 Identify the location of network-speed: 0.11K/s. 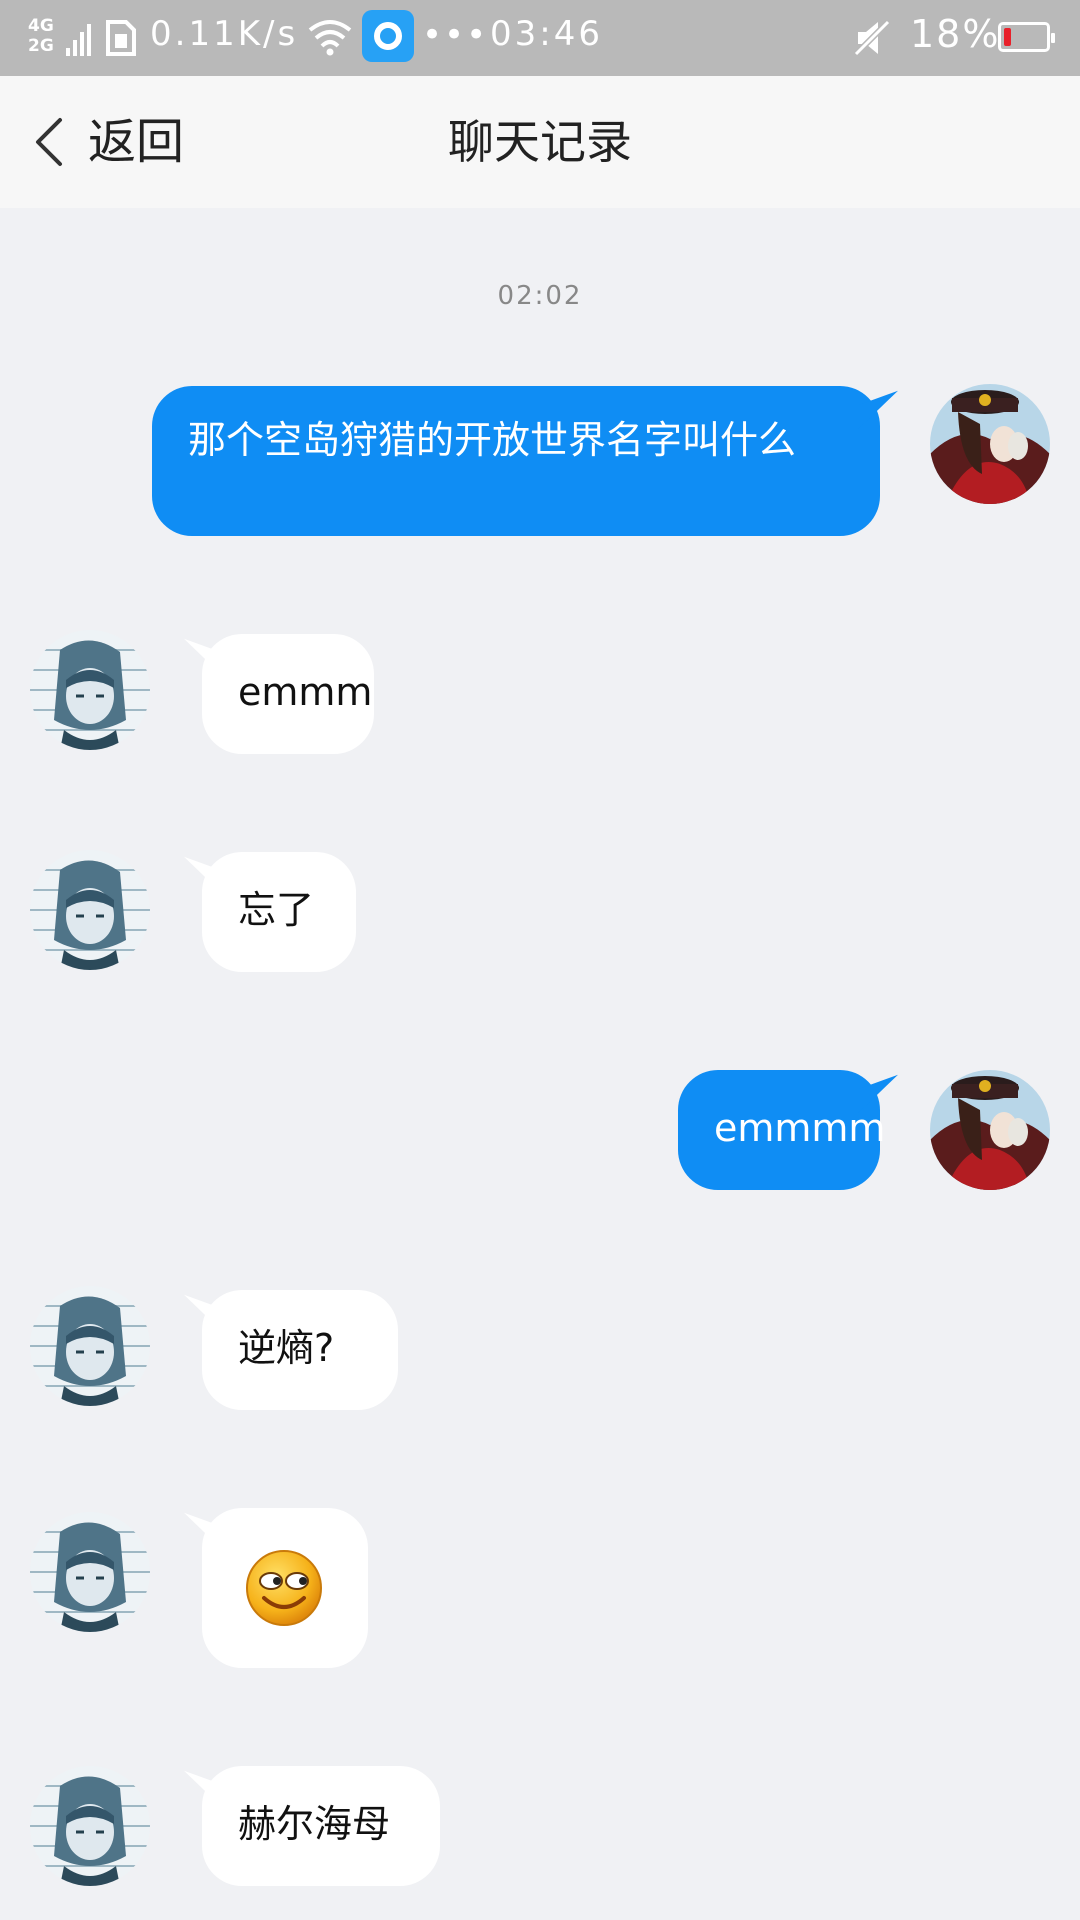
(224, 34).